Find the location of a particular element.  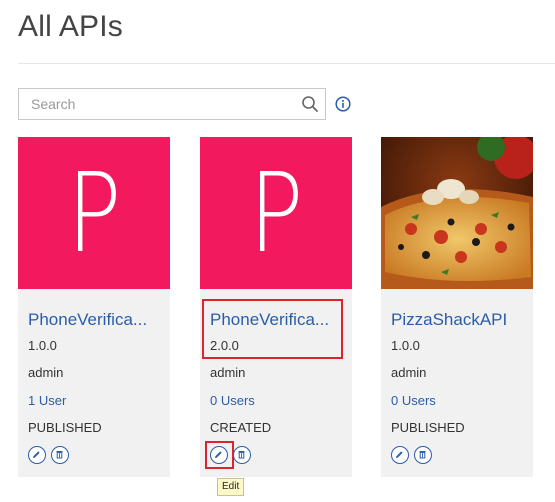

page-title: All APIs is located at coordinates (70, 26).